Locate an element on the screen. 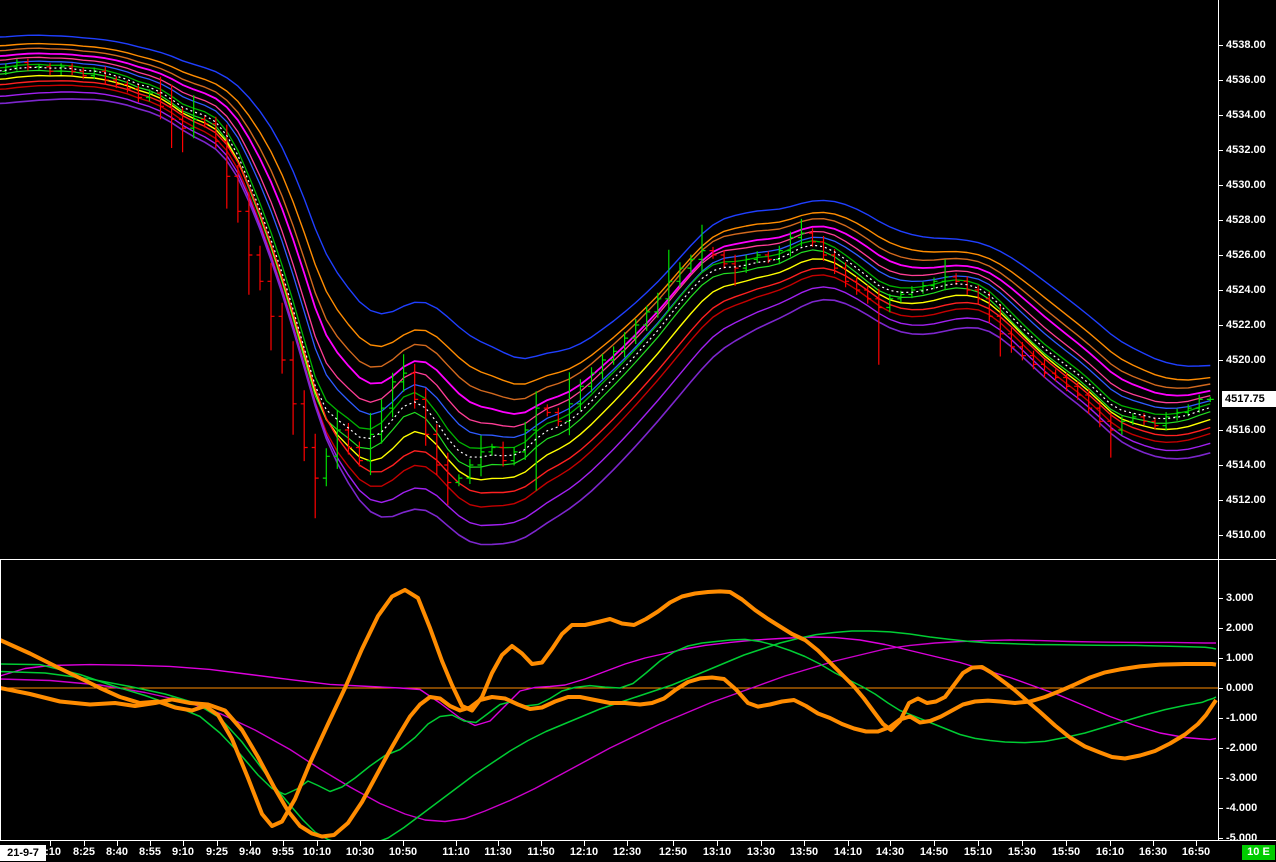 The image size is (1276, 862). price-axis-label: 4536.00 is located at coordinates (1246, 80).